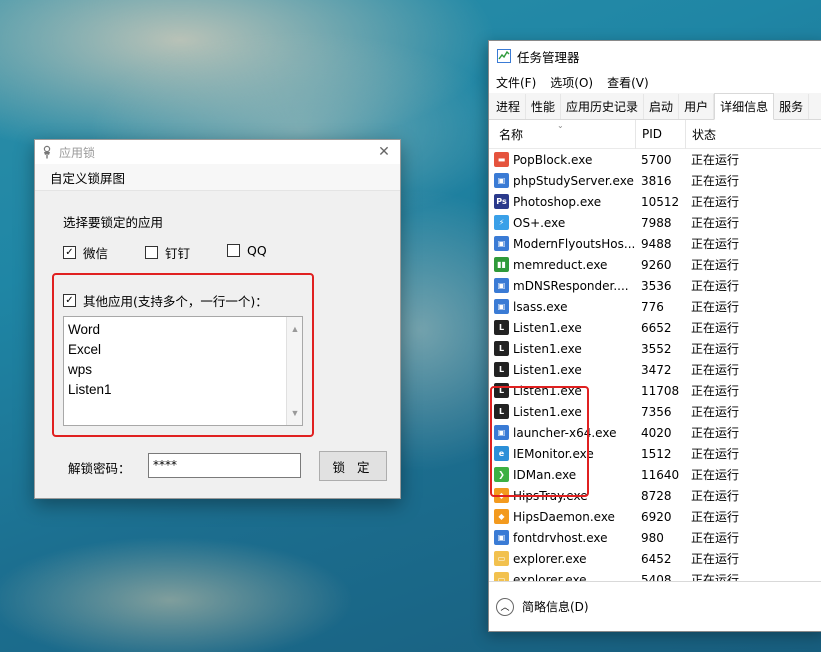 This screenshot has height=652, width=821. What do you see at coordinates (655, 432) in the screenshot?
I see `table-row: ▣ launcher-x64.exe 4020 正在运行` at bounding box center [655, 432].